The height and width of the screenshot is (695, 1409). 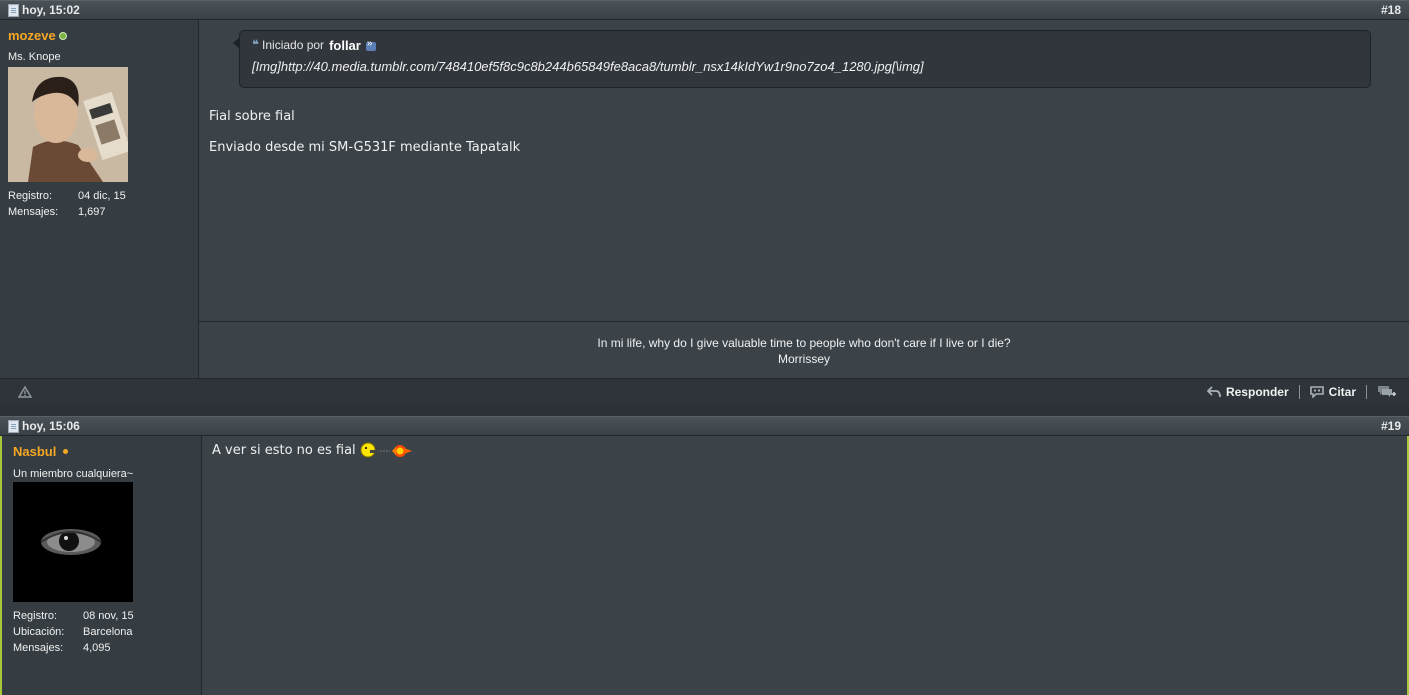 What do you see at coordinates (1213, 391) in the screenshot?
I see `reply-arrow-icon` at bounding box center [1213, 391].